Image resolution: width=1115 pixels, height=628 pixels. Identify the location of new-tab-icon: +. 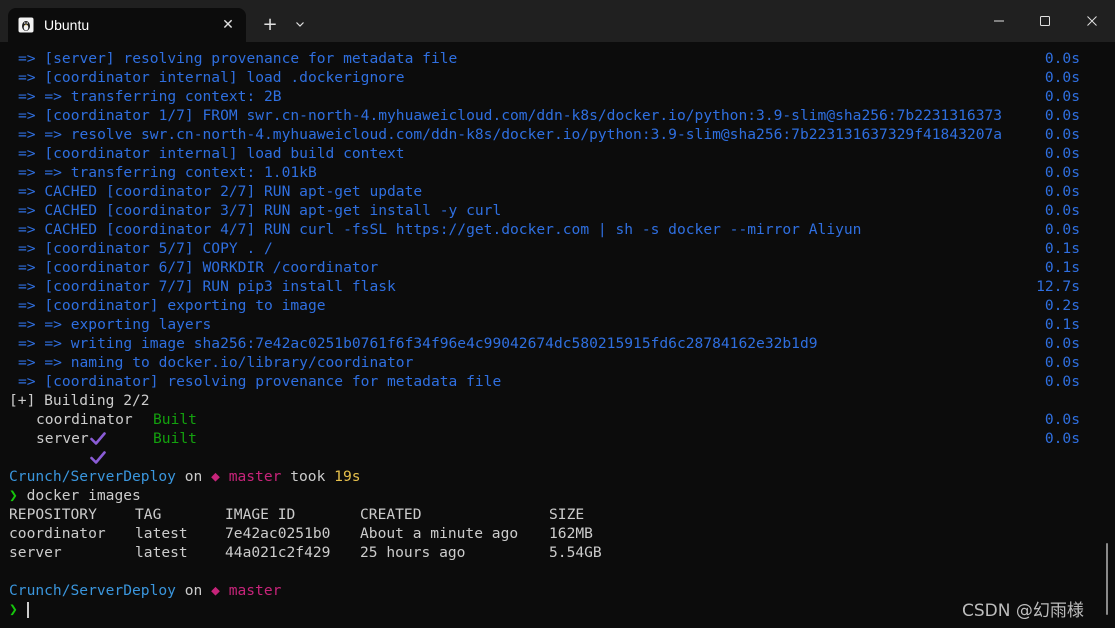
(270, 24).